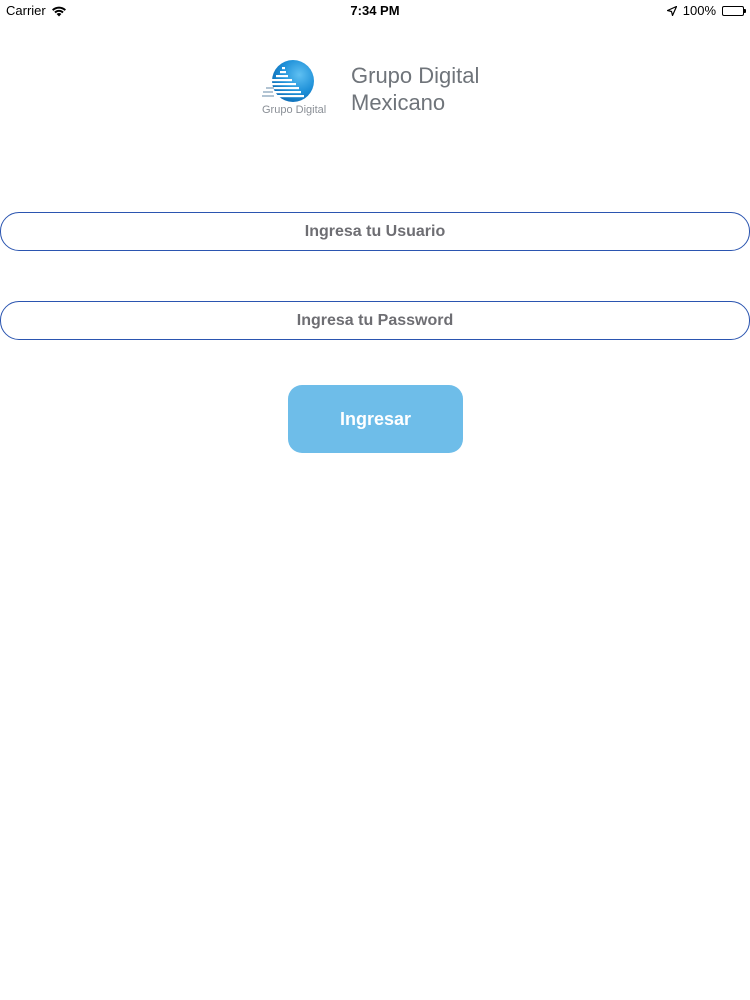 This screenshot has height=1000, width=750. I want to click on wordmark-line-2: Mexicano, so click(398, 102).